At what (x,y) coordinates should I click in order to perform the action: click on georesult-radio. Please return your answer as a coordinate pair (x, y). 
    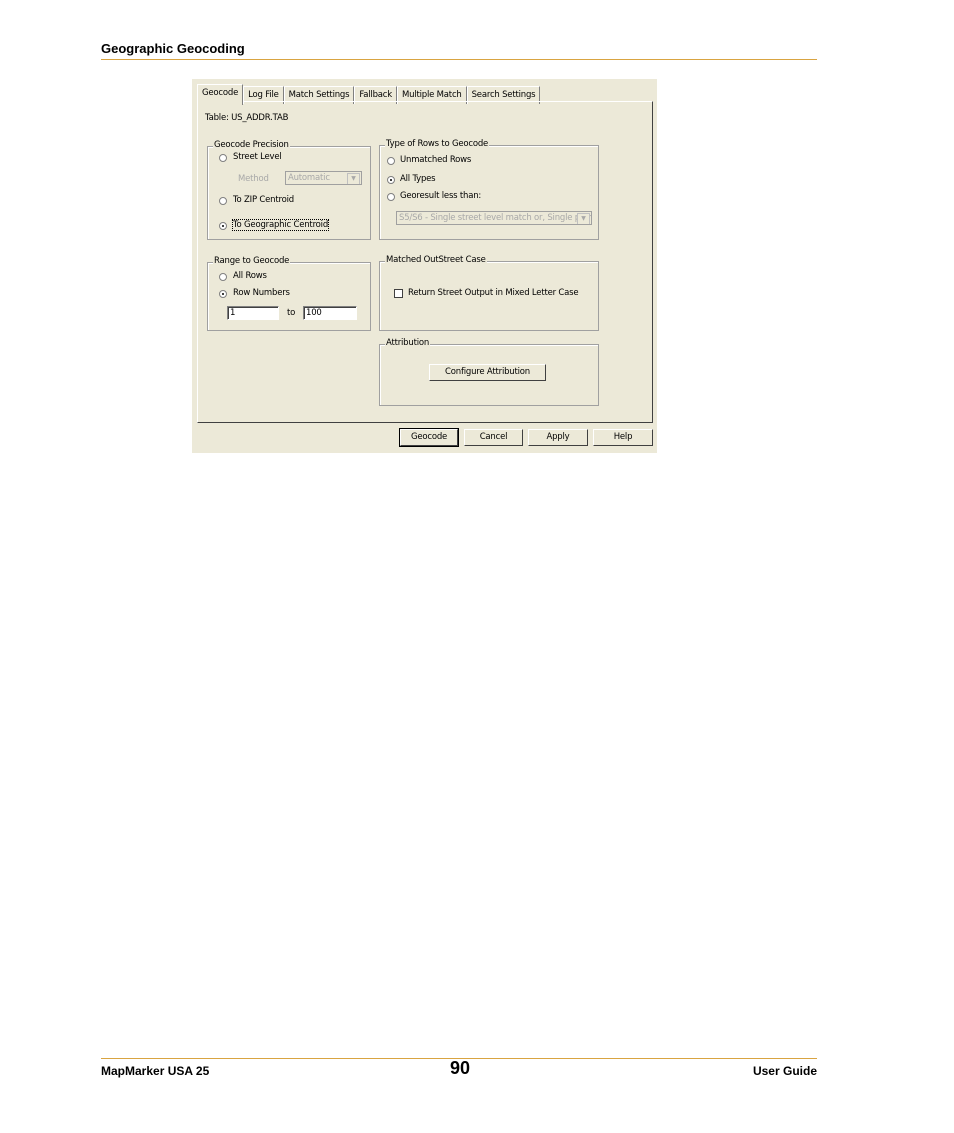
    Looking at the image, I should click on (391, 197).